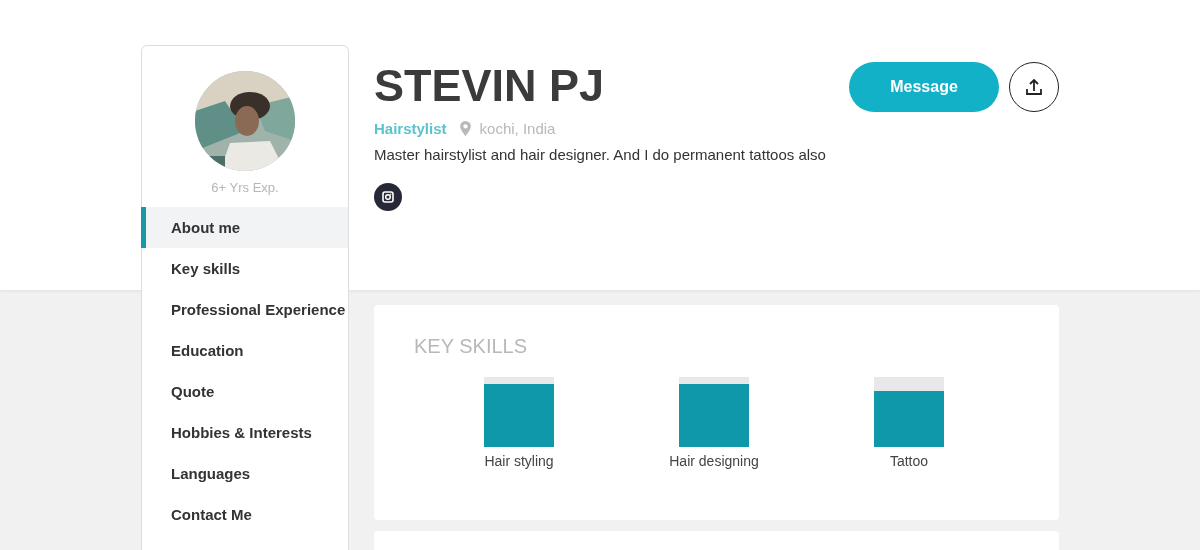 The width and height of the screenshot is (1200, 550). I want to click on sidebar-item: Key skills, so click(244, 268).